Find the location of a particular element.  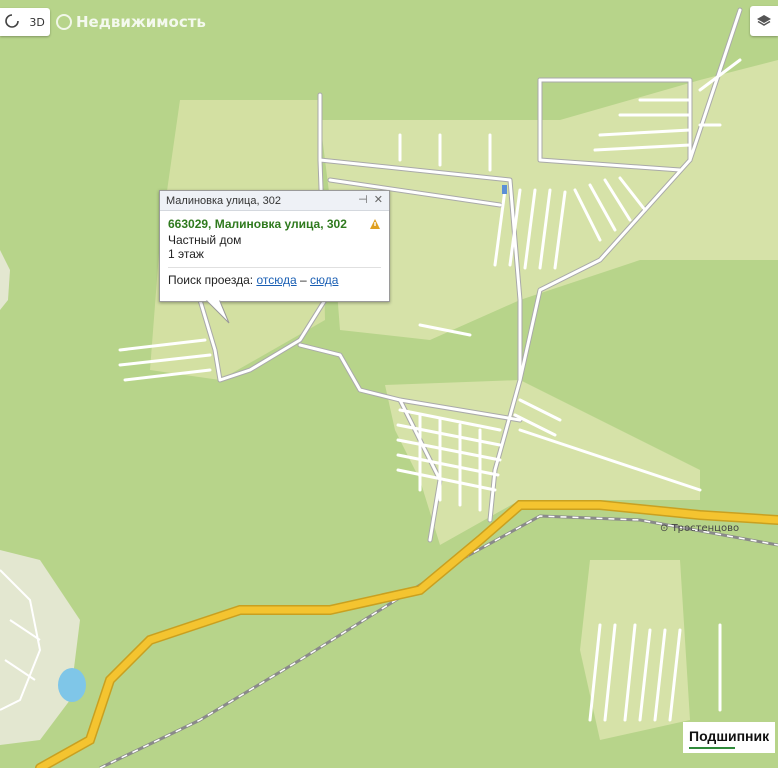

balloon-floors: 1 этаж is located at coordinates (186, 254).